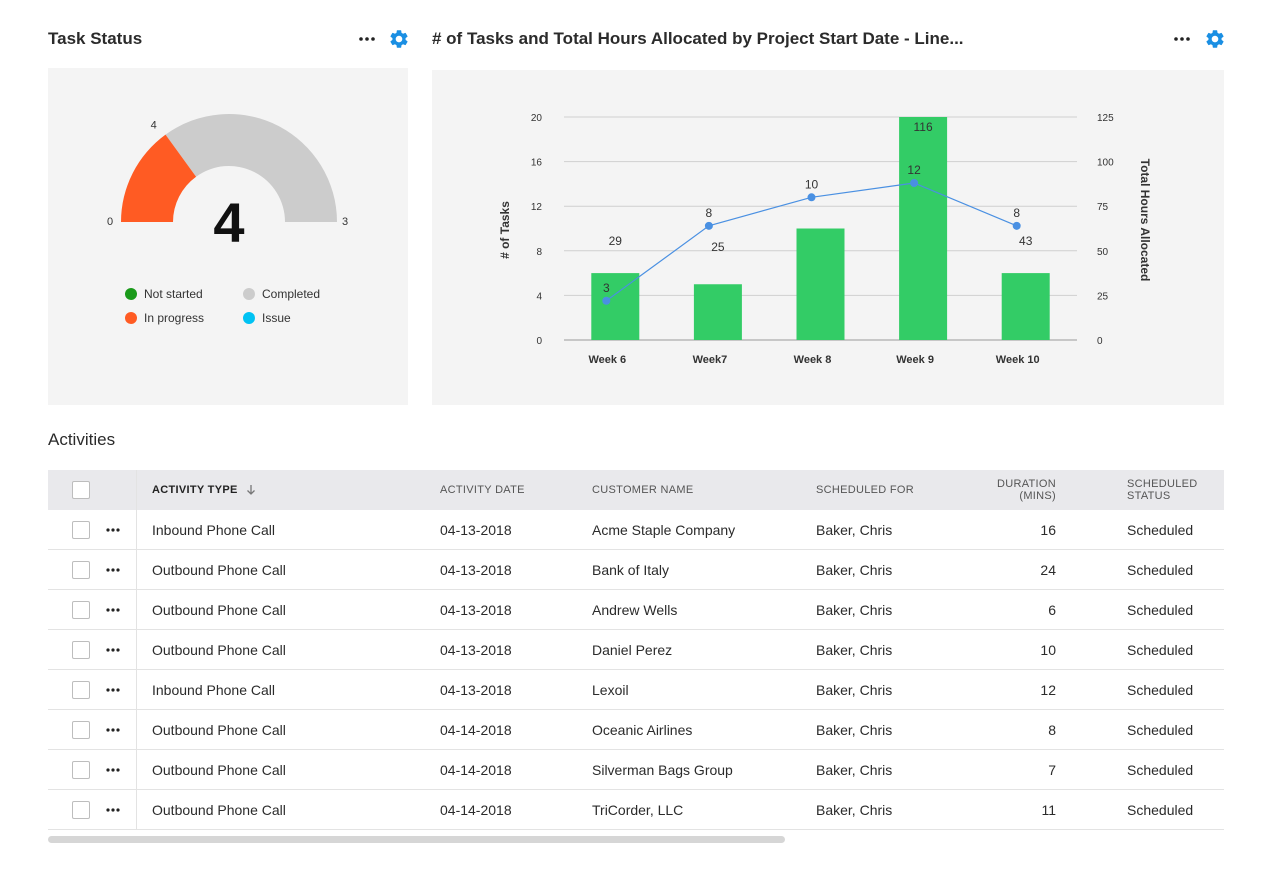  What do you see at coordinates (249, 318) in the screenshot?
I see `legend-dot-issue` at bounding box center [249, 318].